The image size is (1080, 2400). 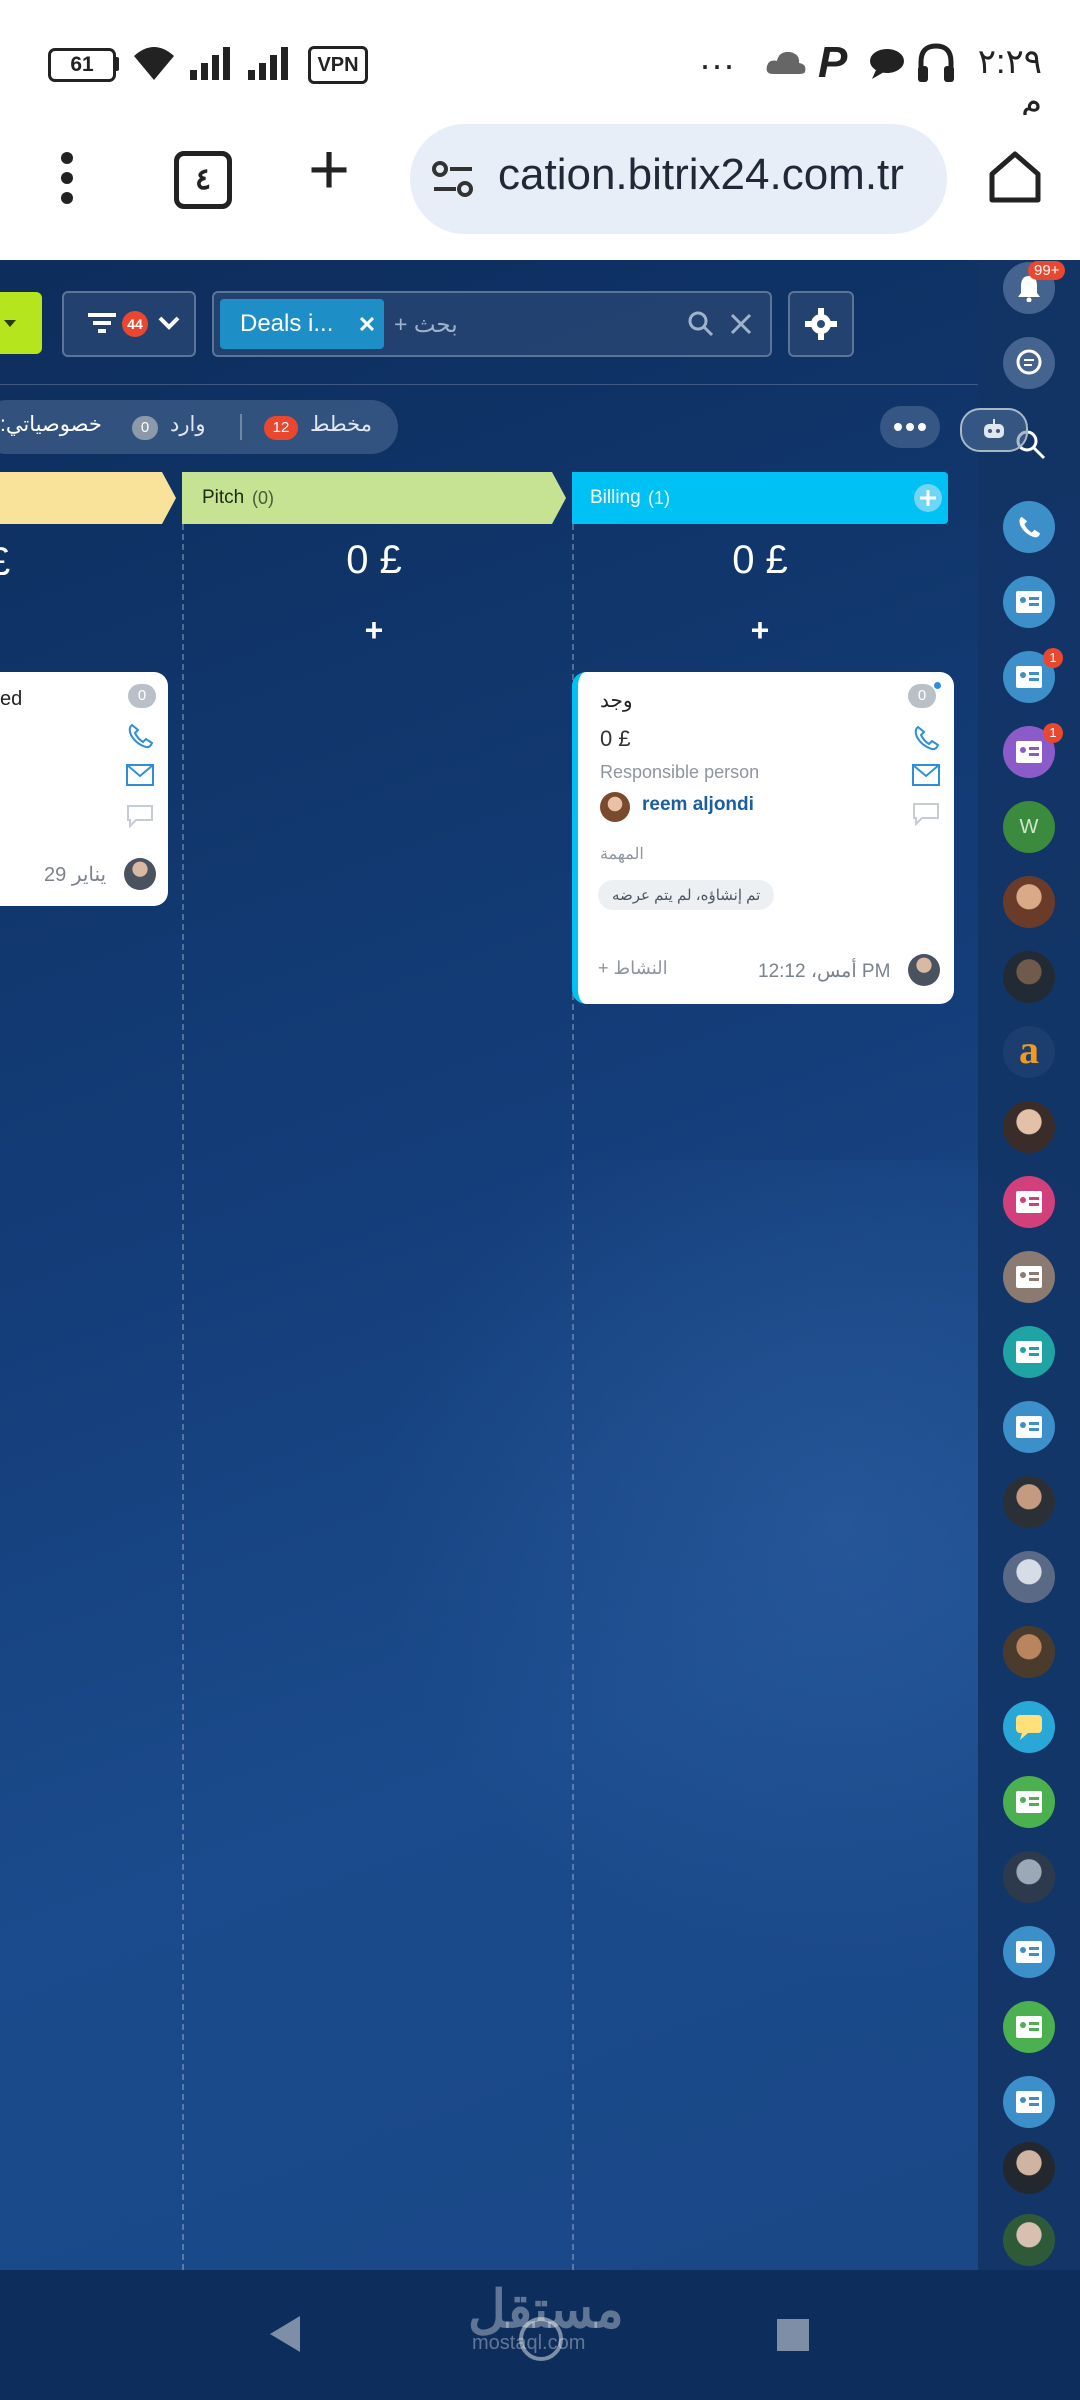 What do you see at coordinates (154, 63) in the screenshot?
I see `wifi-icon` at bounding box center [154, 63].